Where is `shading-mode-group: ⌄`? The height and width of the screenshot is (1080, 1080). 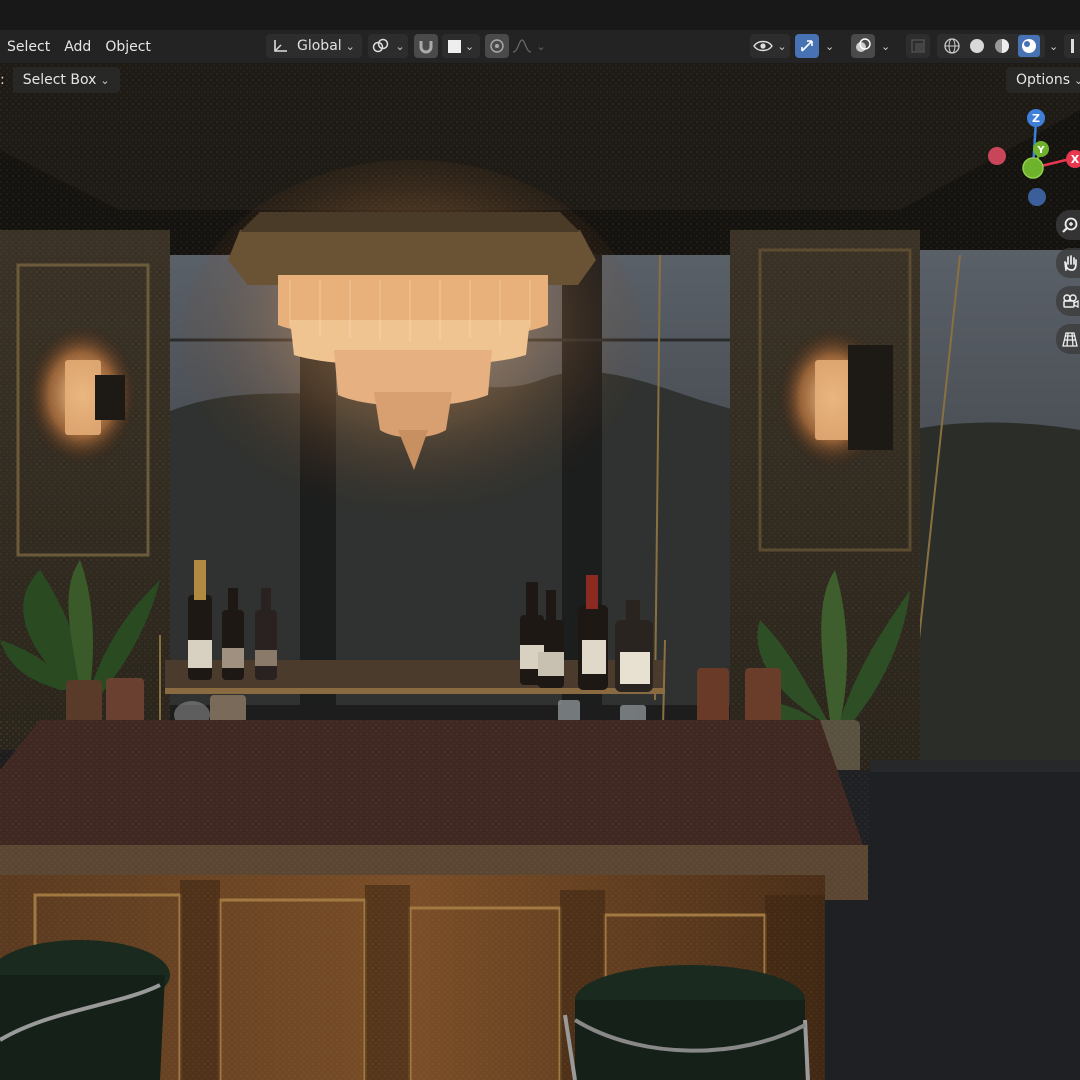 shading-mode-group: ⌄ is located at coordinates (997, 46).